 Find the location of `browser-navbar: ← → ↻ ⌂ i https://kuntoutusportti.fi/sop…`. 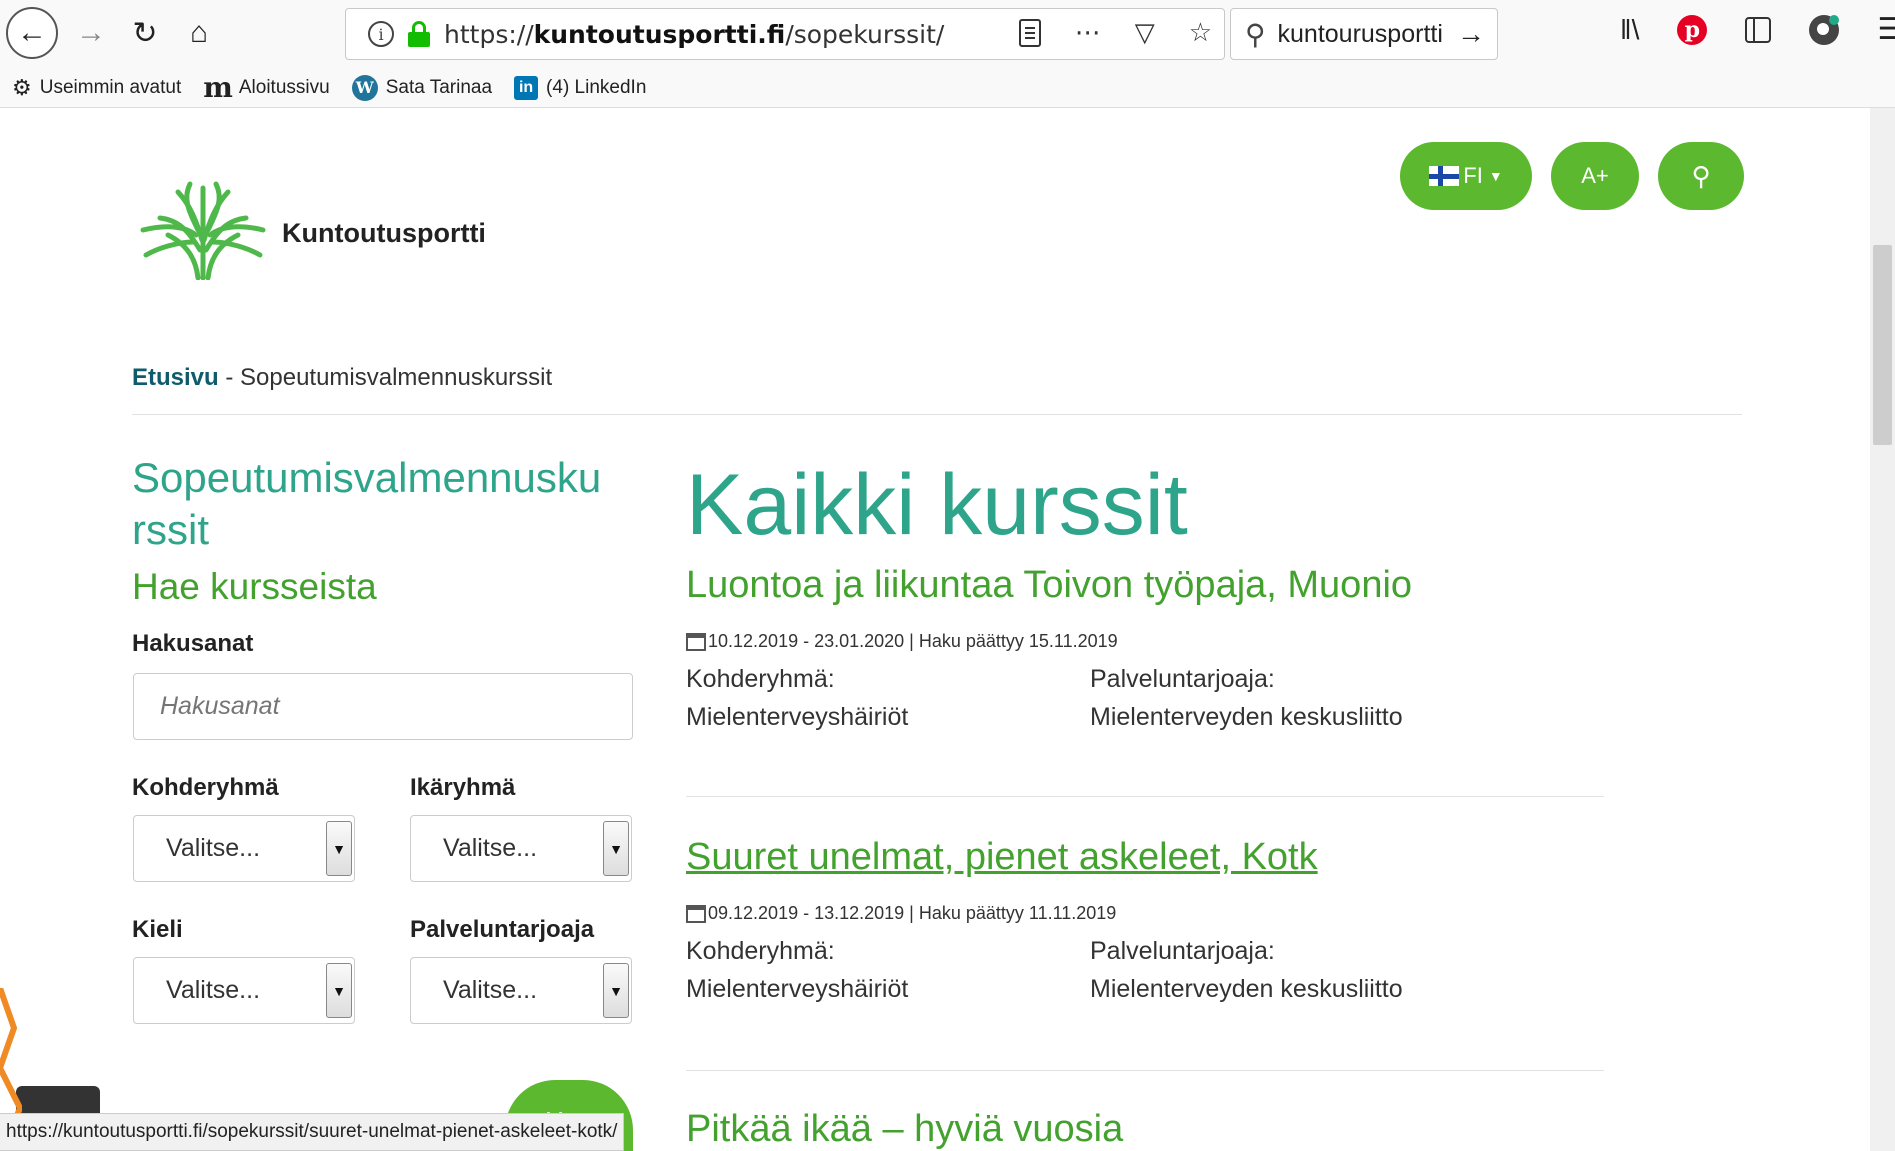

browser-navbar: ← → ↻ ⌂ i https://kuntoutusportti.fi/sop… is located at coordinates (947, 34).